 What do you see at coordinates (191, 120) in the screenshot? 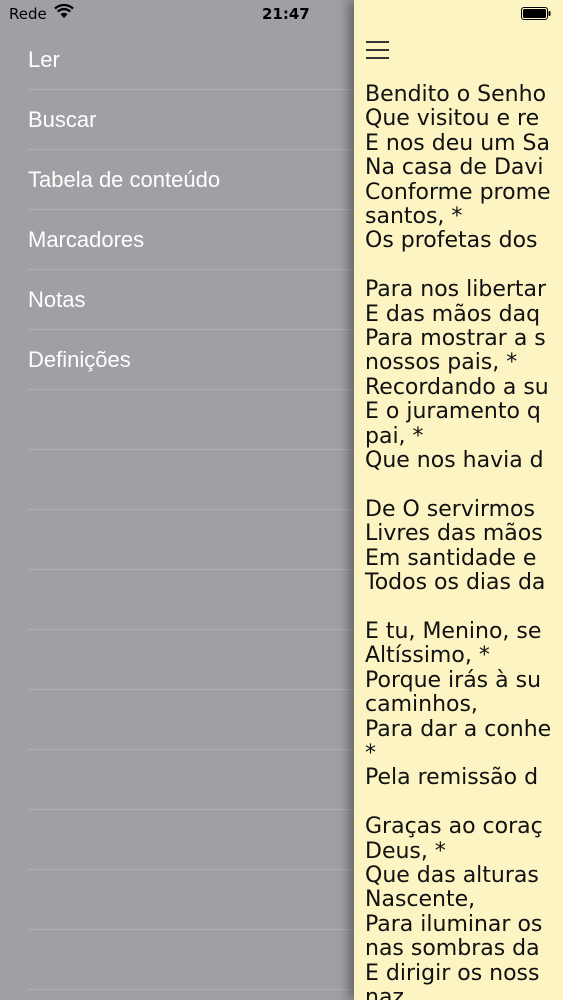
I see `menu-item-buscar: Buscar` at bounding box center [191, 120].